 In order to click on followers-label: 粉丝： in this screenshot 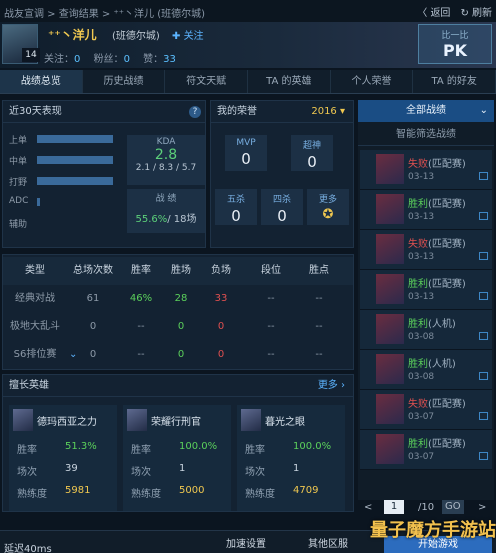, I will do `click(108, 59)`.